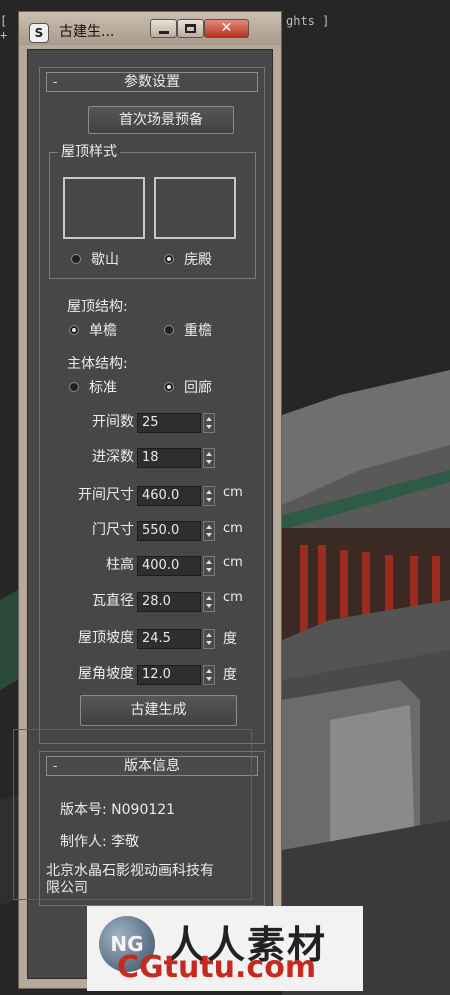 The image size is (450, 995). I want to click on roof-style-caption: 屋顶样式, so click(89, 152).